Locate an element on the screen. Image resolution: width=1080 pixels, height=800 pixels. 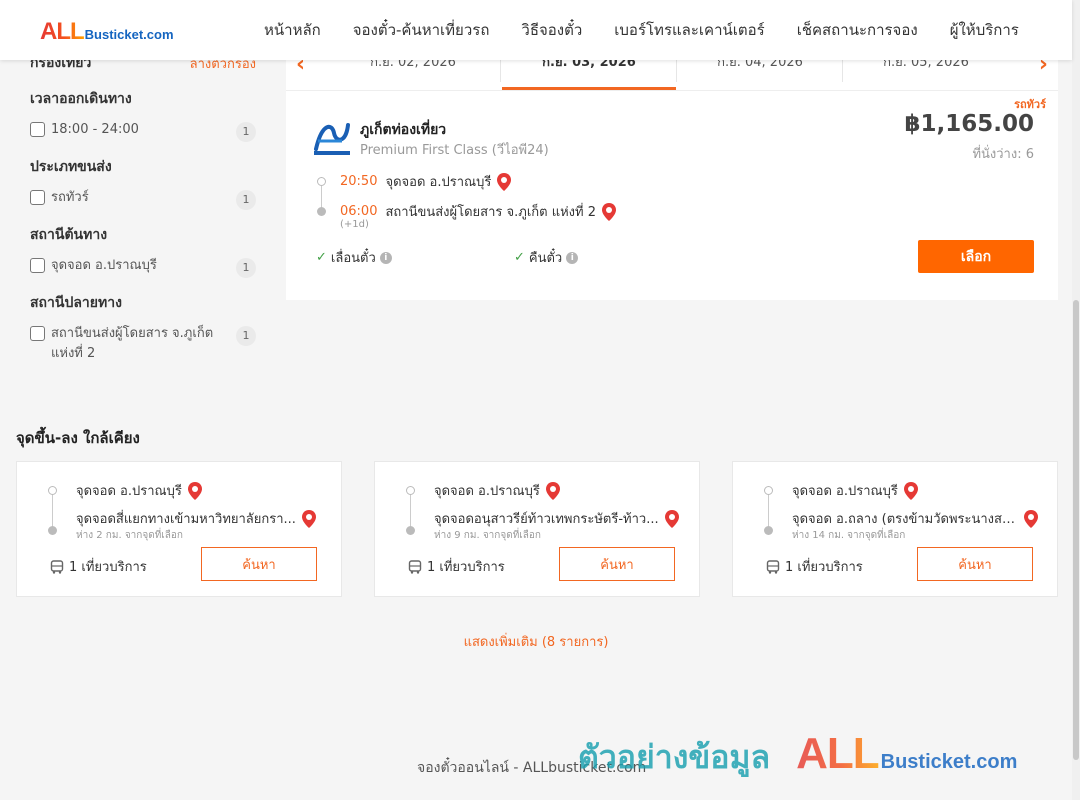
check-icon: ✓ is located at coordinates (519, 257).